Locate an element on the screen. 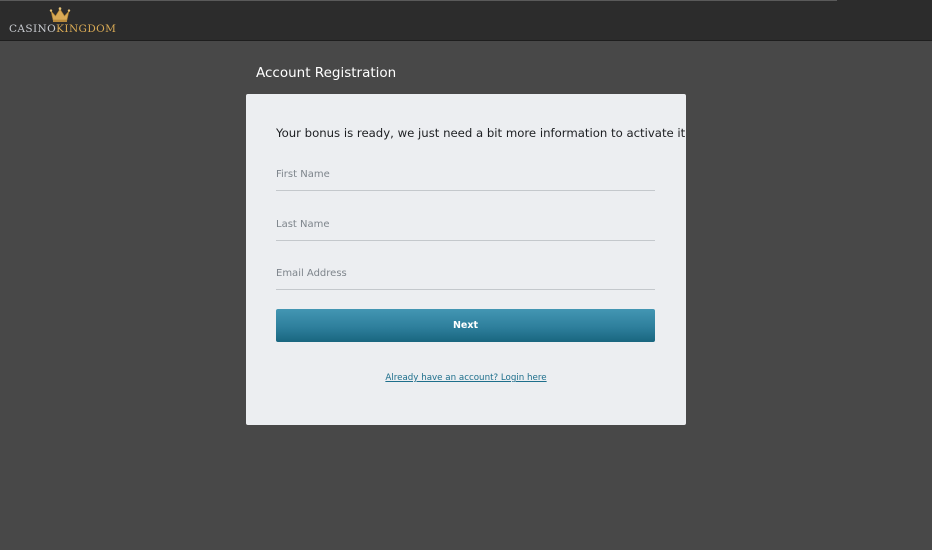 This screenshot has height=550, width=932. logo-kingdom-text: KINGDOM is located at coordinates (86, 29).